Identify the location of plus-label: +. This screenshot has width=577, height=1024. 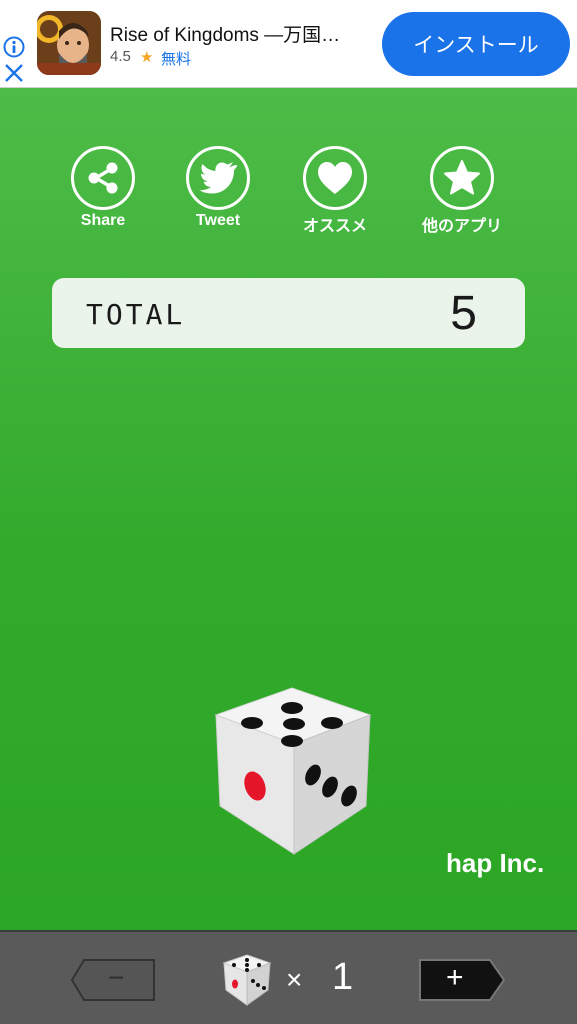
(455, 977).